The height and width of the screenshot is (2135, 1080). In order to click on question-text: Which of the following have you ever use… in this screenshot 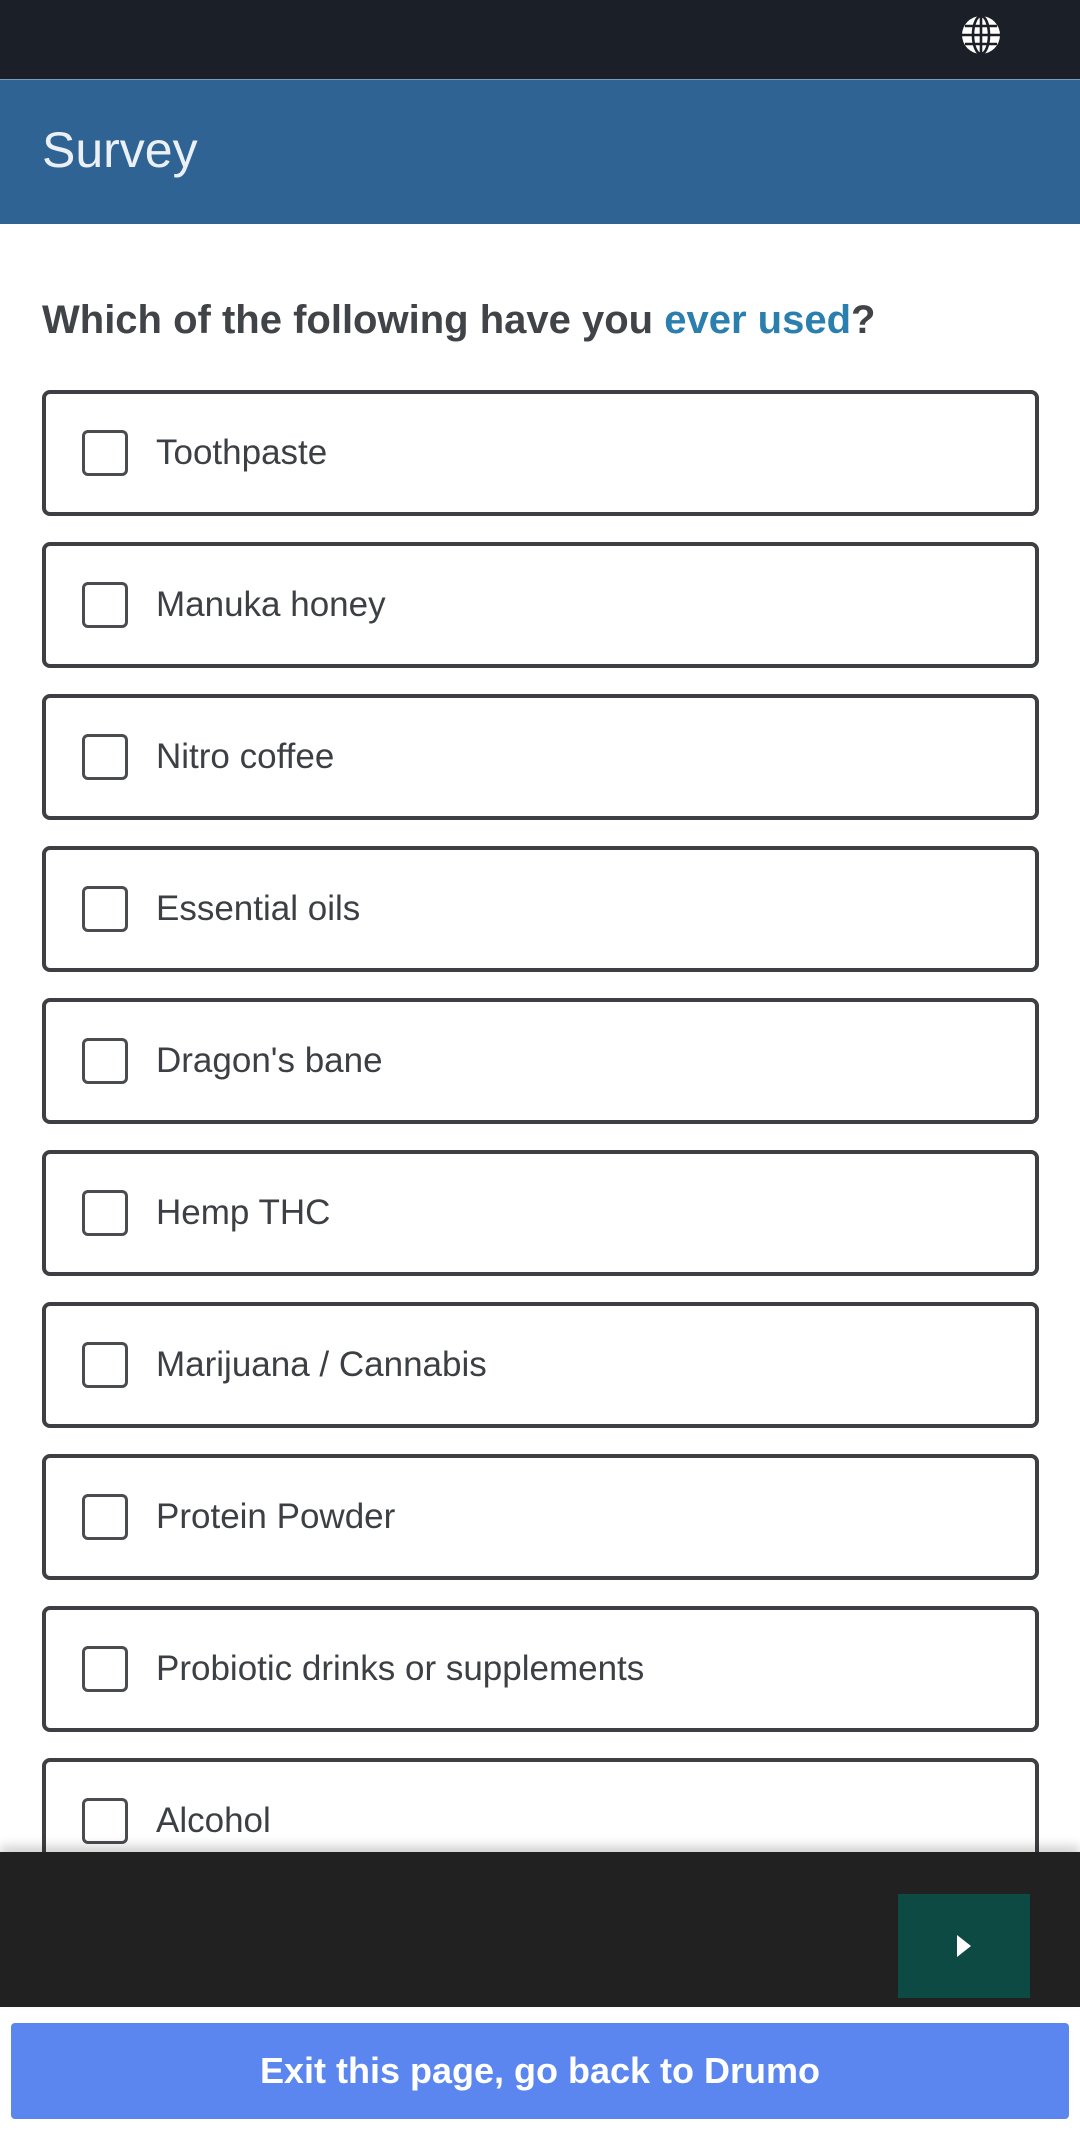, I will do `click(458, 320)`.